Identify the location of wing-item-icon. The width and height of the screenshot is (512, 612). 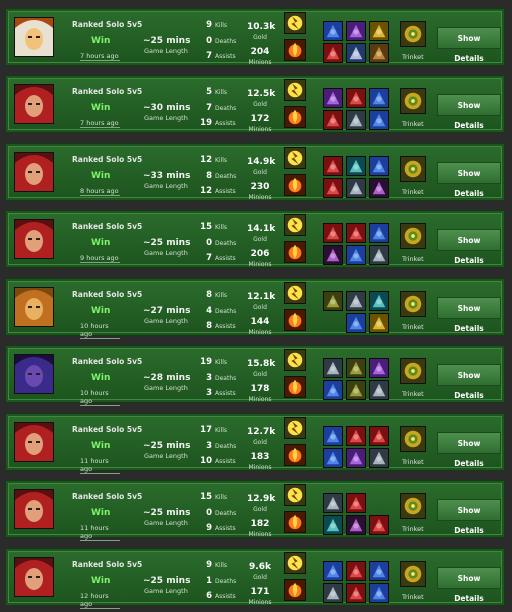
(356, 53).